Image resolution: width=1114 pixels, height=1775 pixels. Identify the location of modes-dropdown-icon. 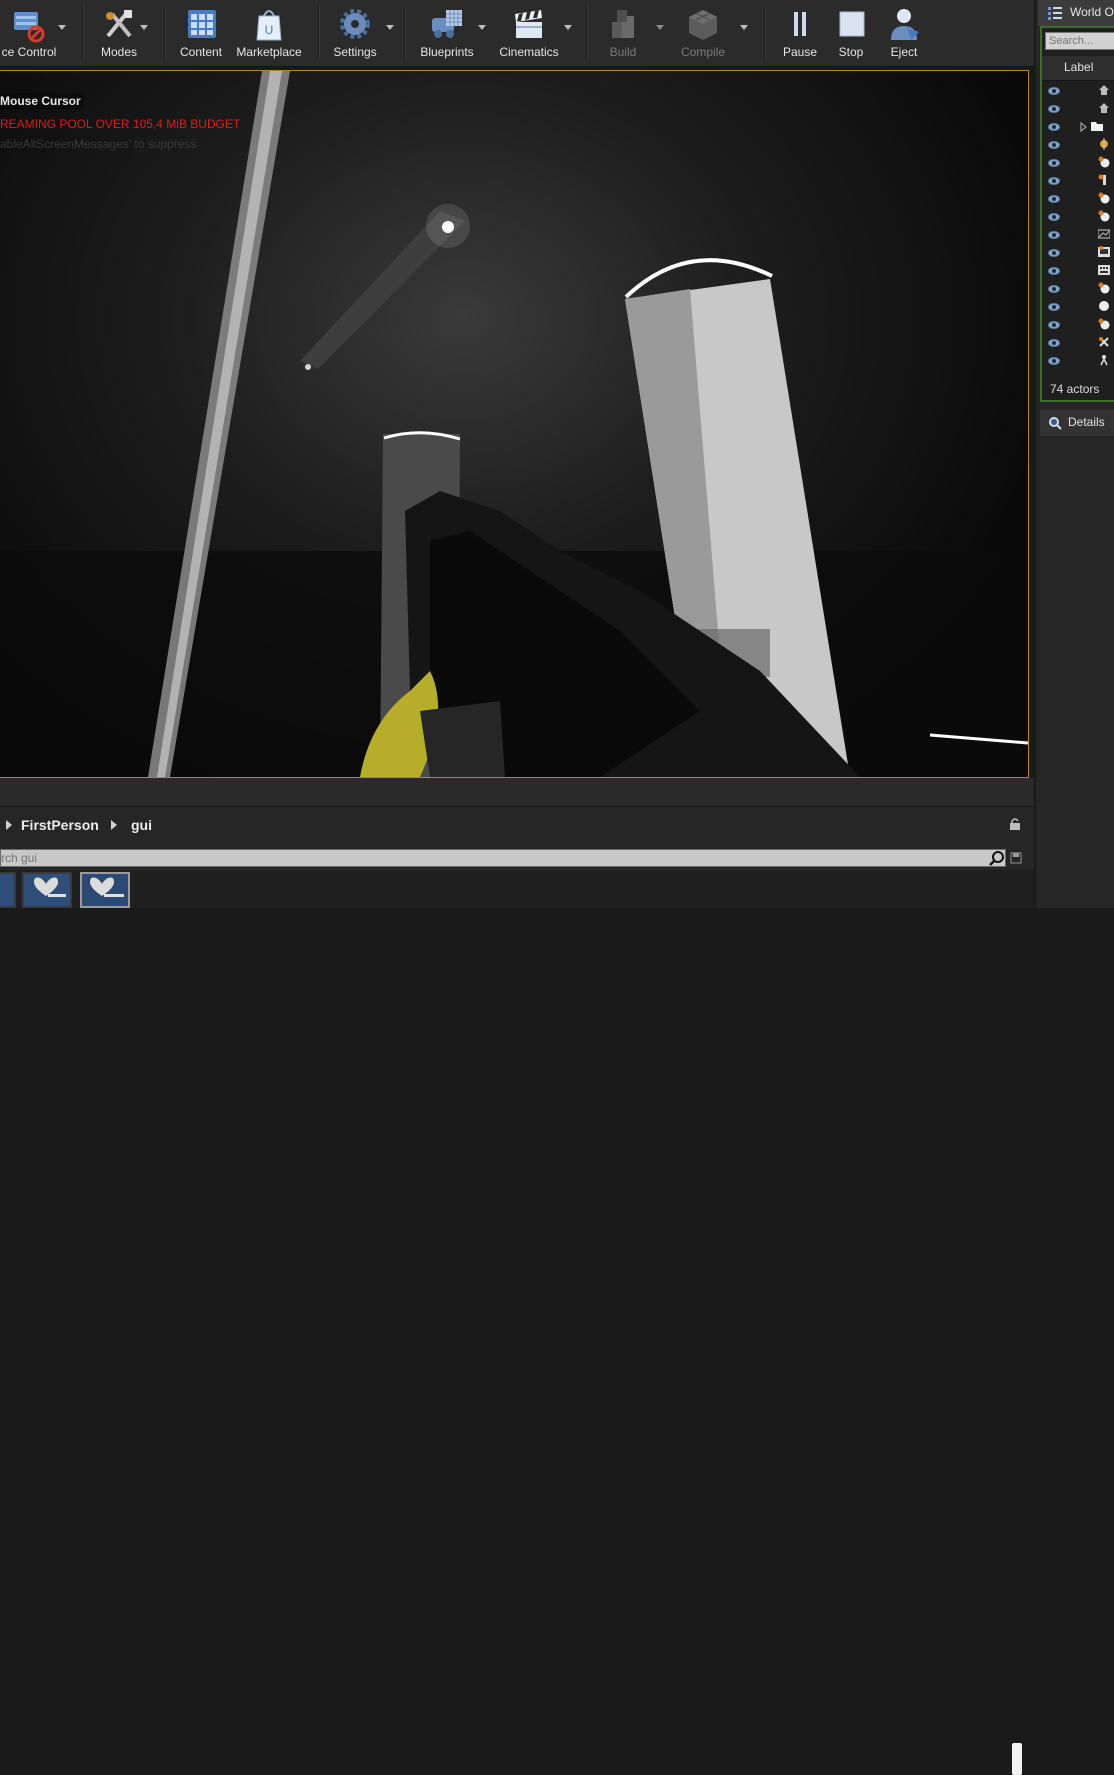
(144, 27).